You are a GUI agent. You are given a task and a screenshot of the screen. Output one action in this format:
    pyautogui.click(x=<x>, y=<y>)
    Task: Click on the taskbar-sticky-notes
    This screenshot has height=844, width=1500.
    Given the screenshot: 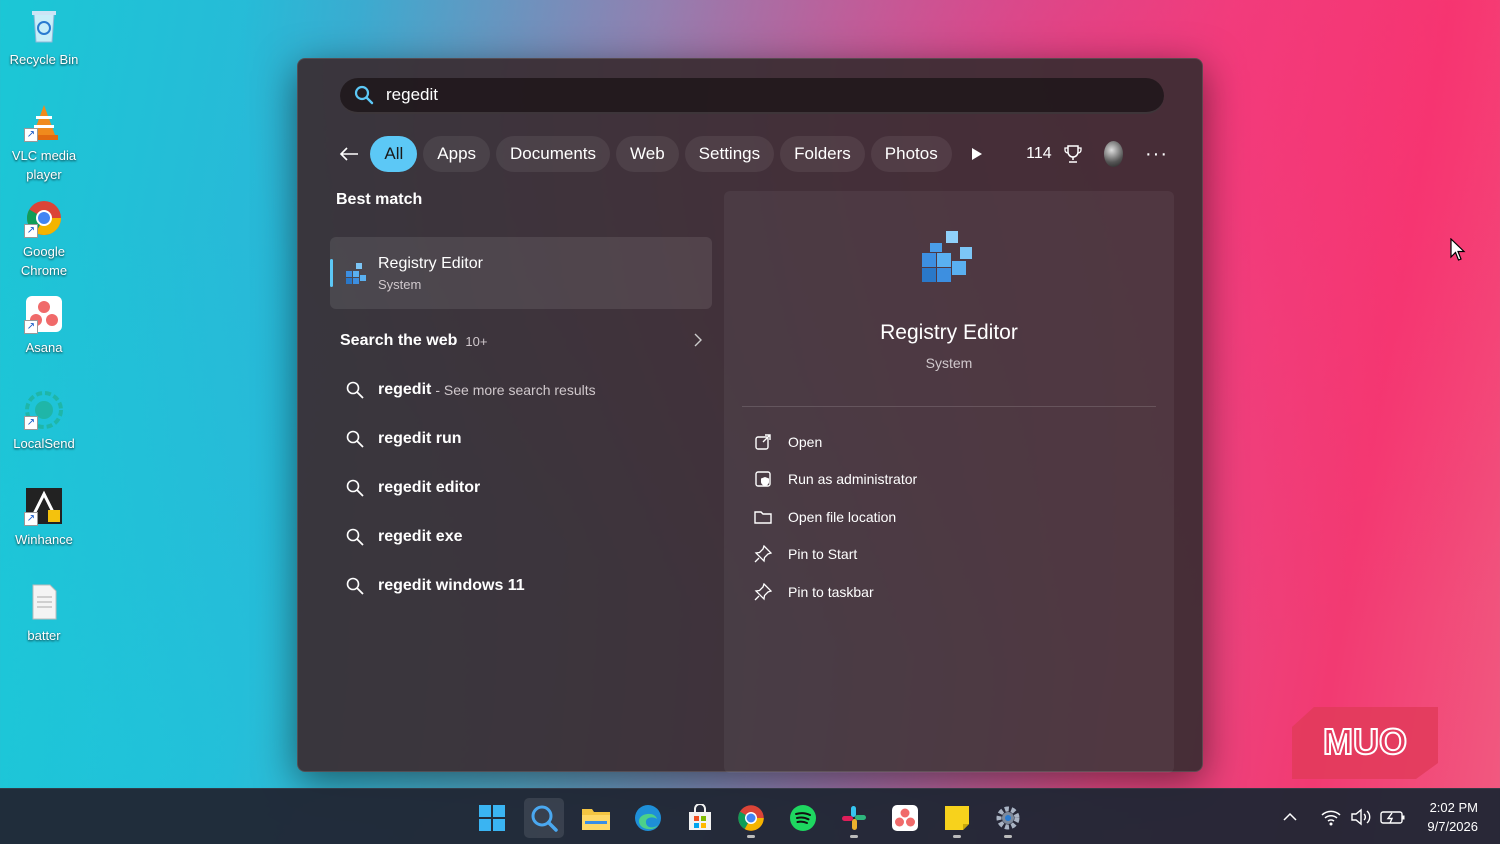 What is the action you would take?
    pyautogui.click(x=957, y=818)
    